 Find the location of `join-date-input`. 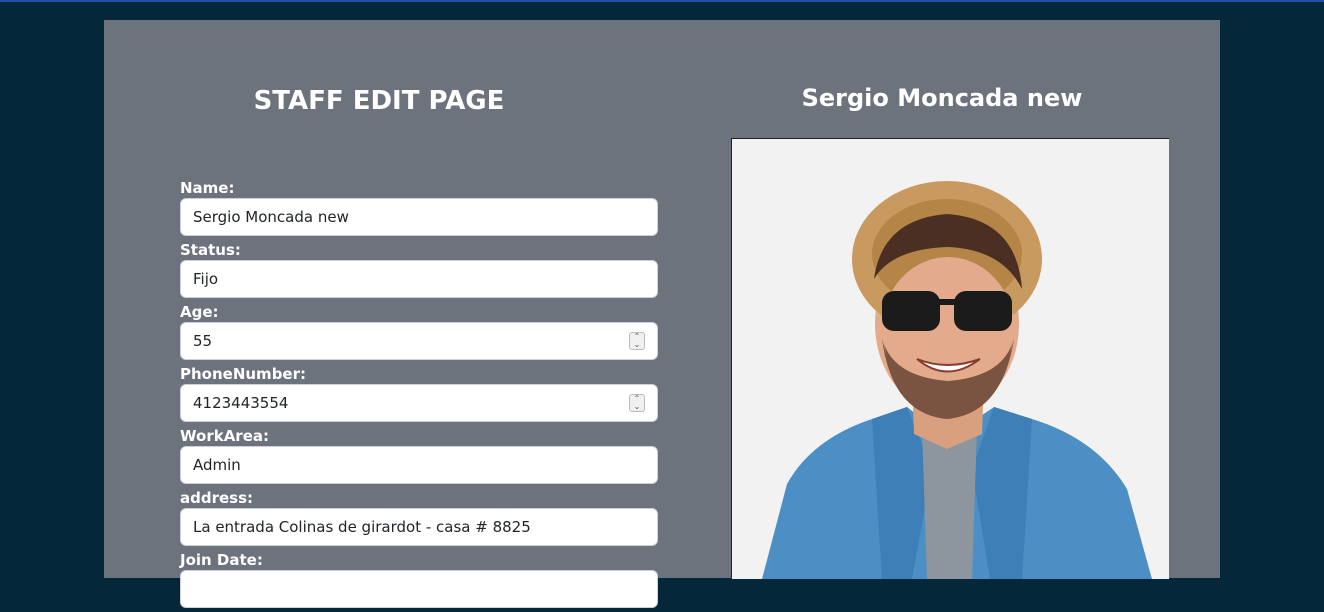

join-date-input is located at coordinates (419, 589).